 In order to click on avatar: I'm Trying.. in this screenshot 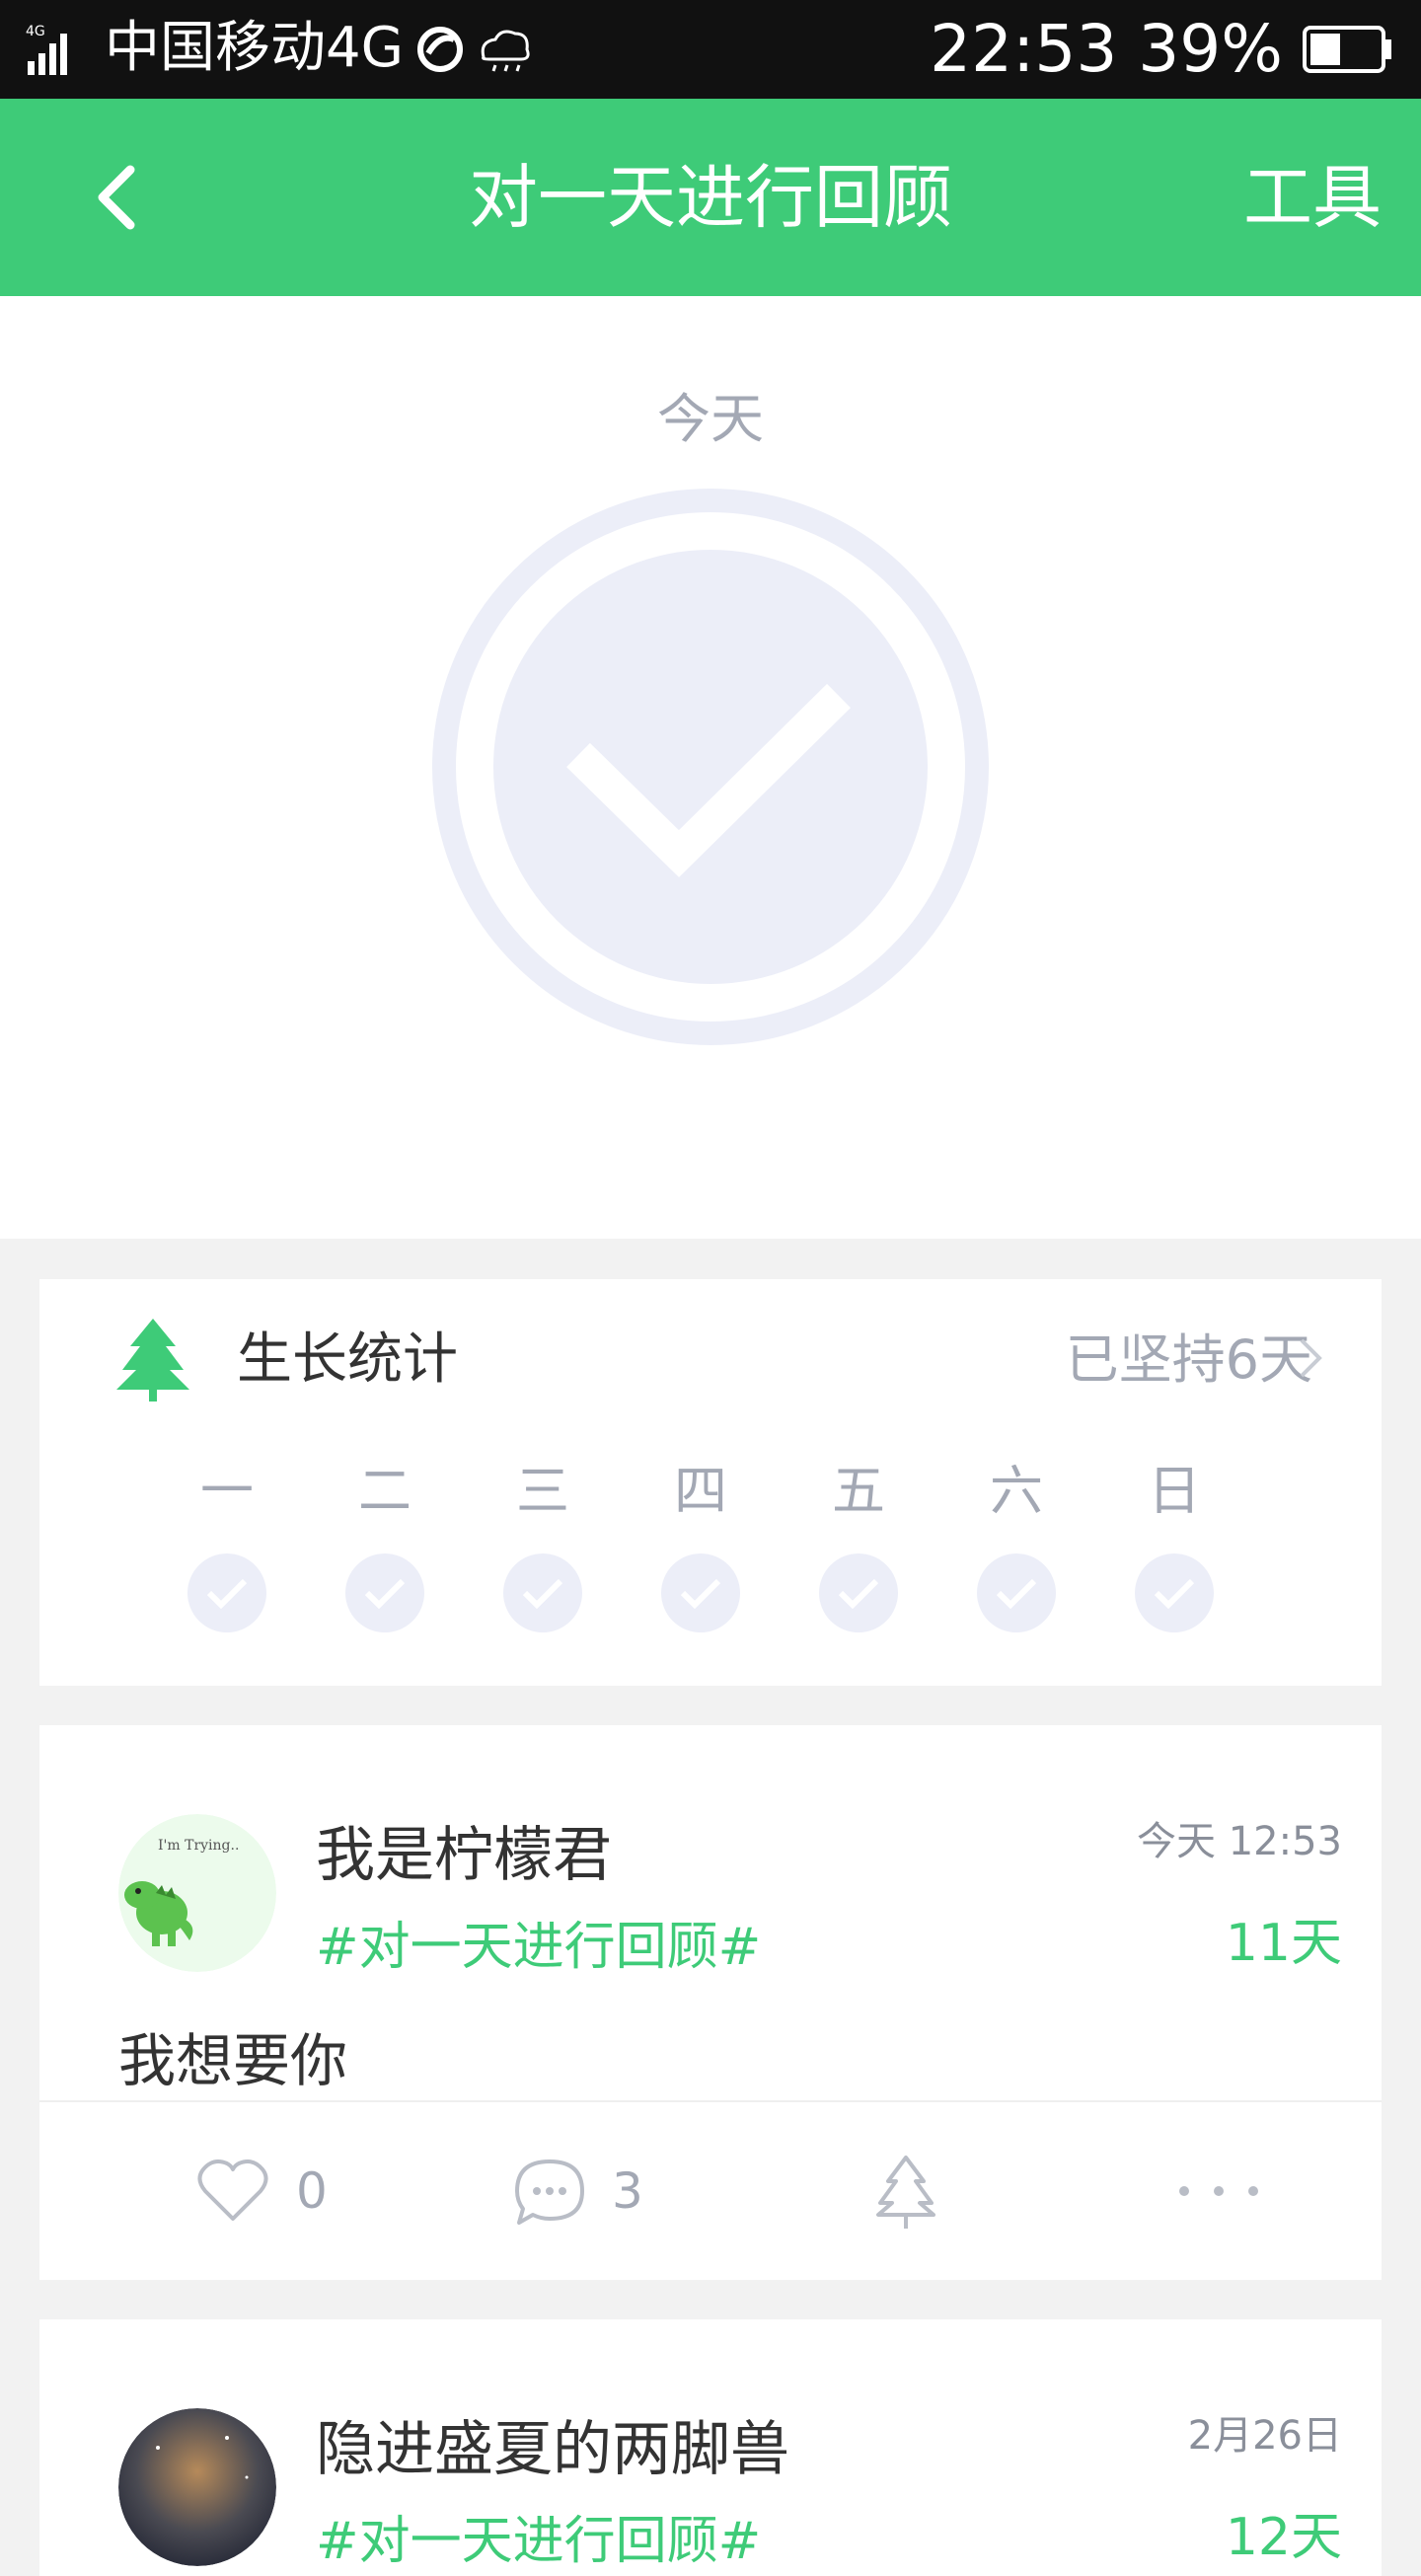, I will do `click(197, 1893)`.